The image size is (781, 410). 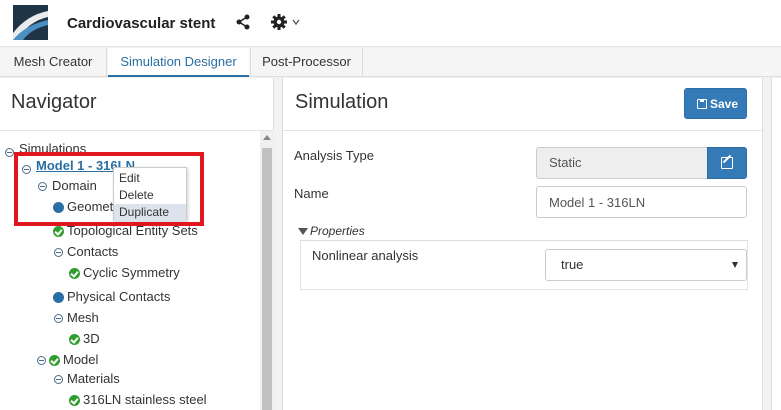 What do you see at coordinates (646, 265) in the screenshot?
I see `nonlinear-analysis-select: true` at bounding box center [646, 265].